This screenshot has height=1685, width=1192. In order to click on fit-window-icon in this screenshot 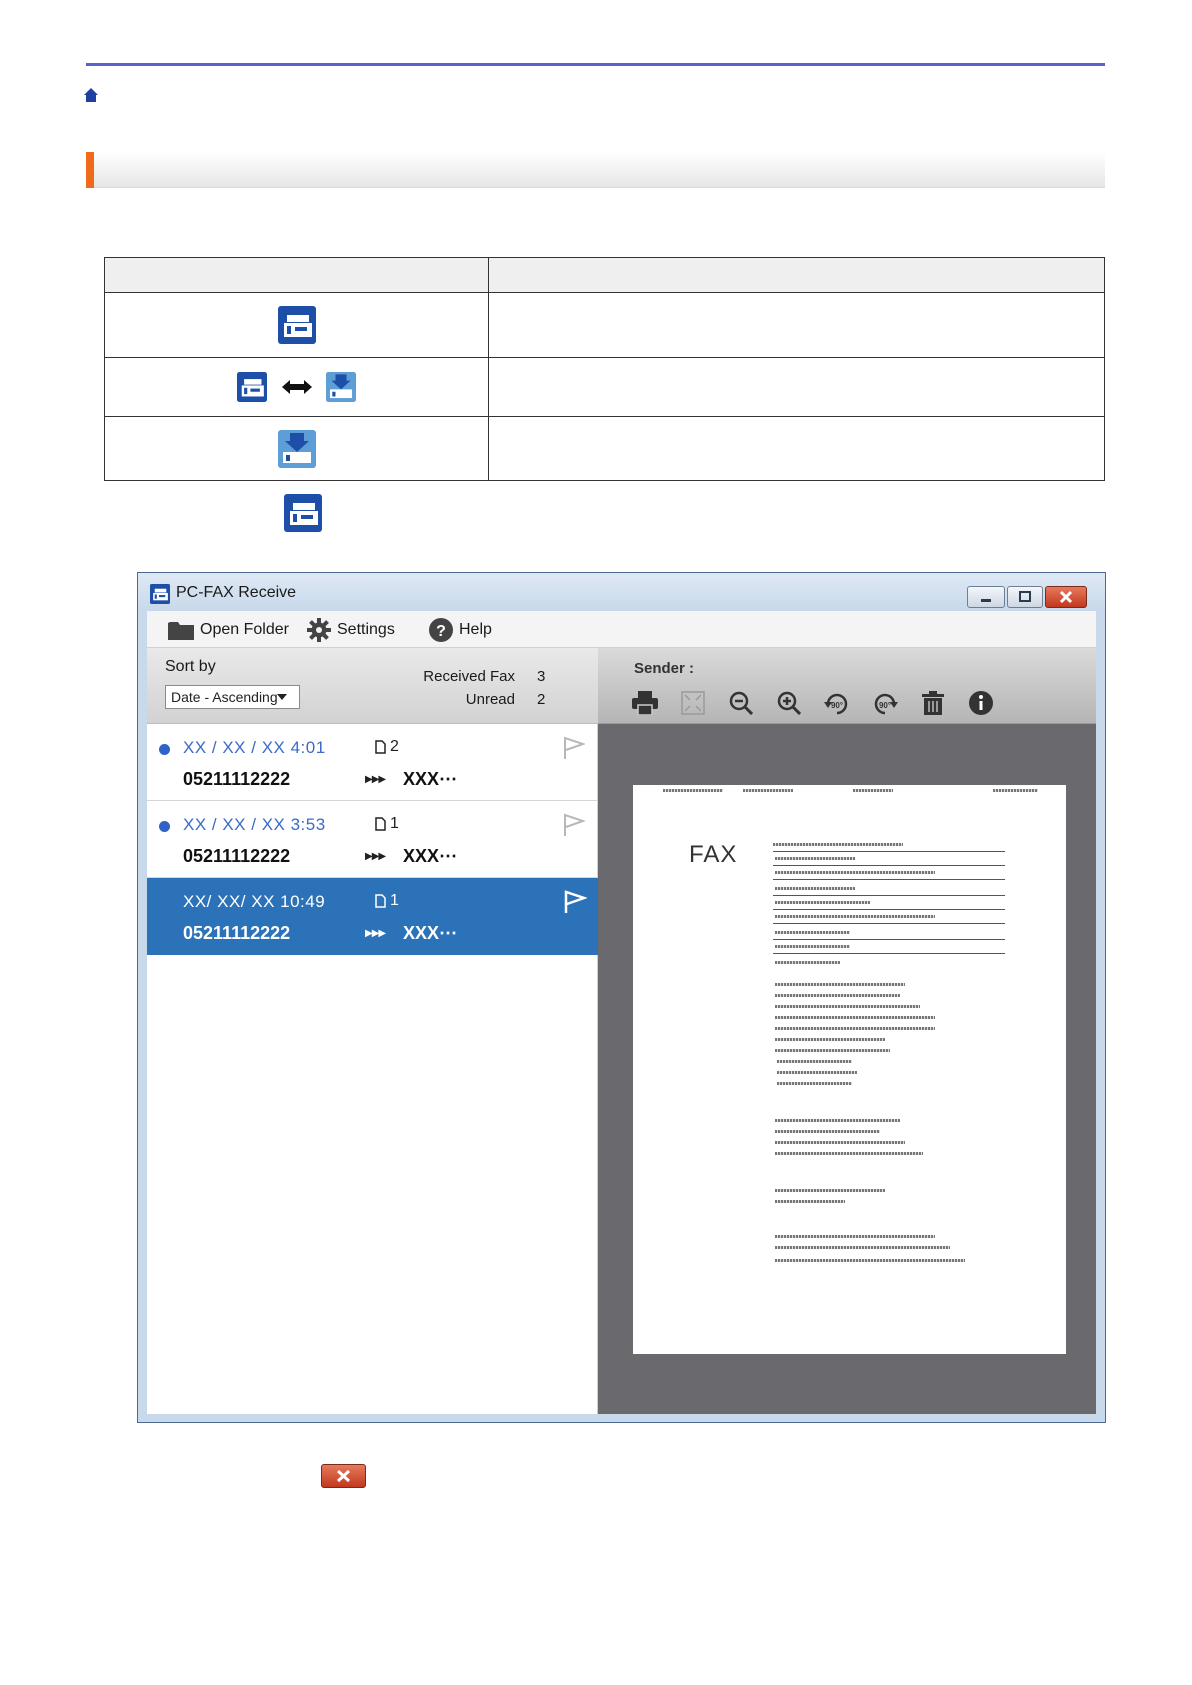, I will do `click(693, 703)`.